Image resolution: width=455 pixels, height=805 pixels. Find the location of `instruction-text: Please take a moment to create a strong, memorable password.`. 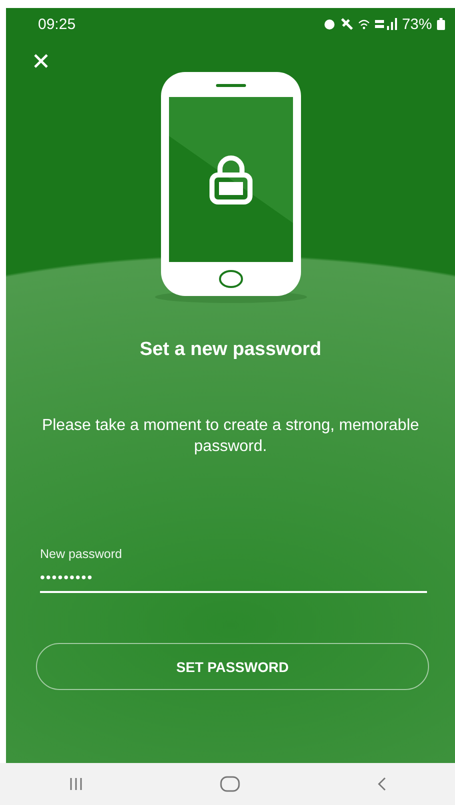

instruction-text: Please take a moment to create a strong, memorable password. is located at coordinates (230, 436).